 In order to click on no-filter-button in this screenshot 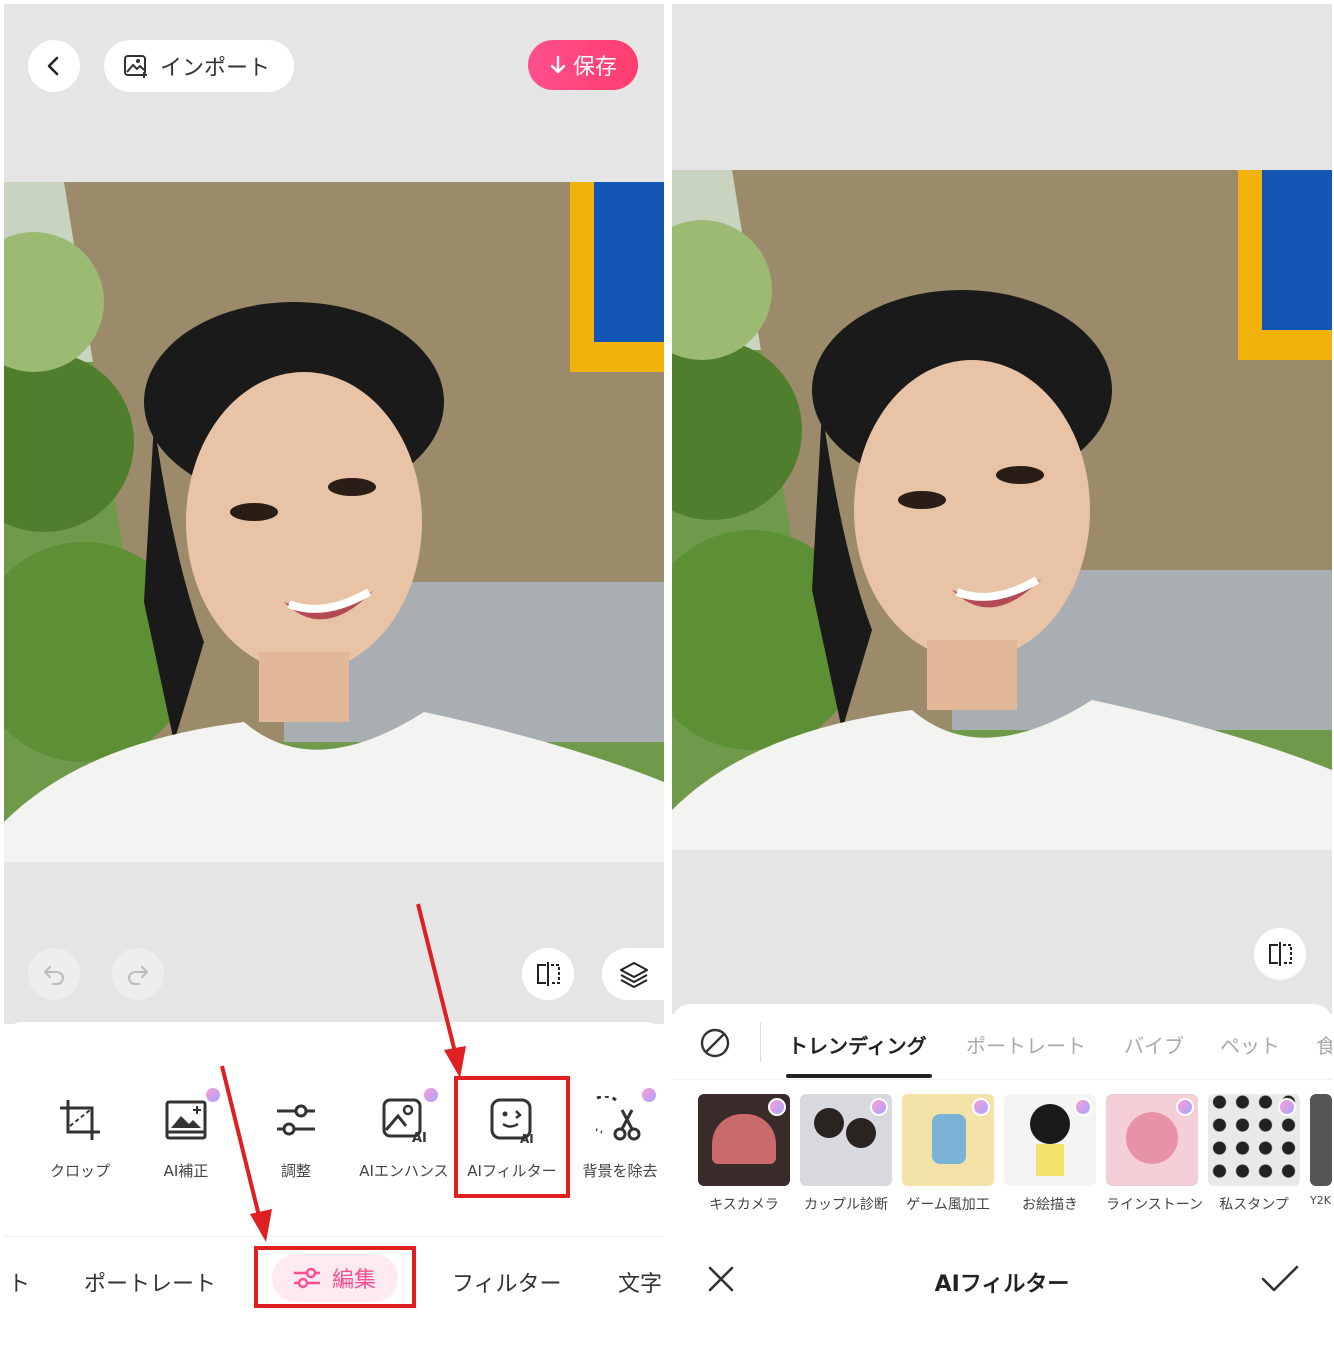, I will do `click(715, 1045)`.